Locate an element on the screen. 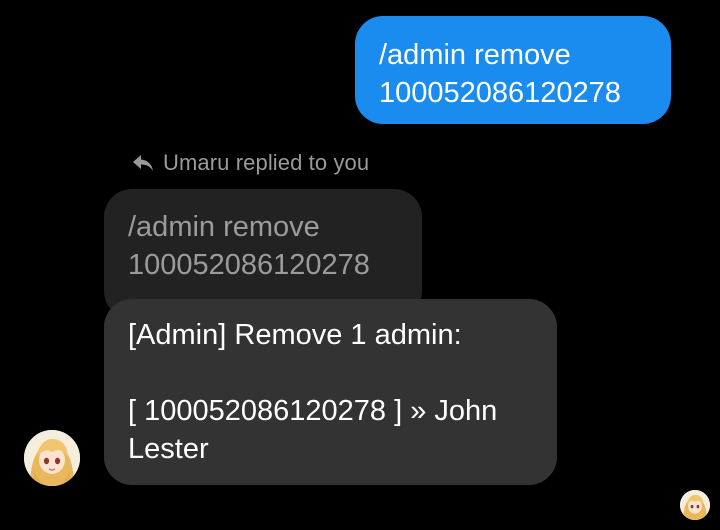 The image size is (720, 530). reply-indicator: Umaru replied to you is located at coordinates (250, 163).